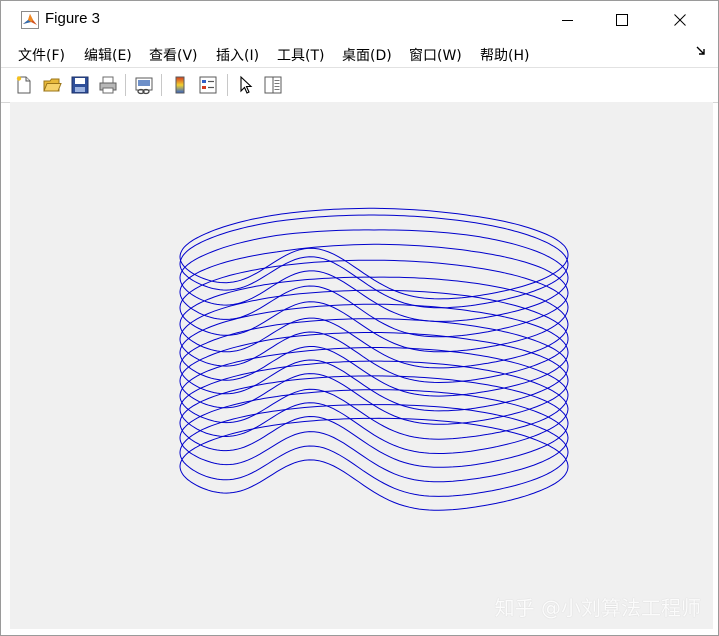 This screenshot has width=719, height=636. I want to click on maximize-icon, so click(622, 20).